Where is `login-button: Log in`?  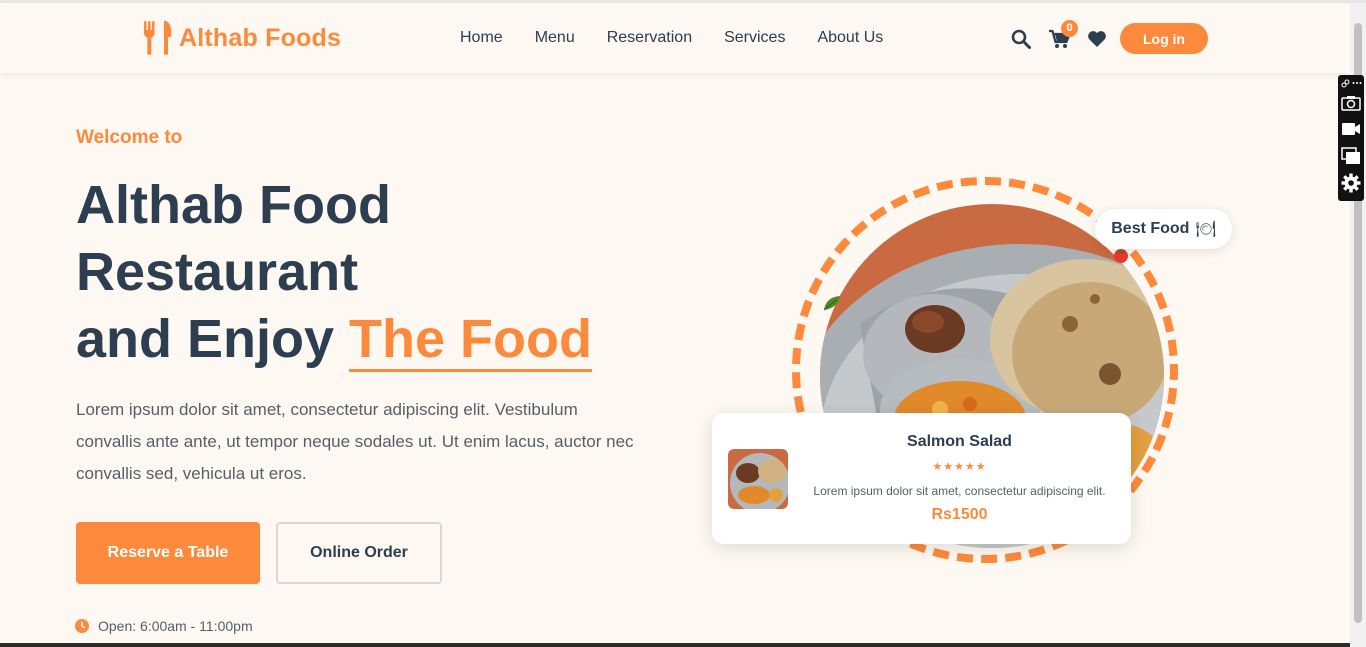 login-button: Log in is located at coordinates (1164, 38).